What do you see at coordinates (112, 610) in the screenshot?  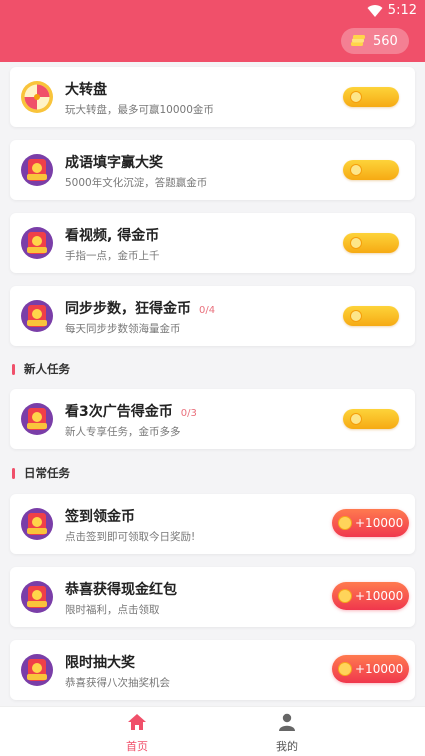 I see `task-desc: 限时福利，点击领取` at bounding box center [112, 610].